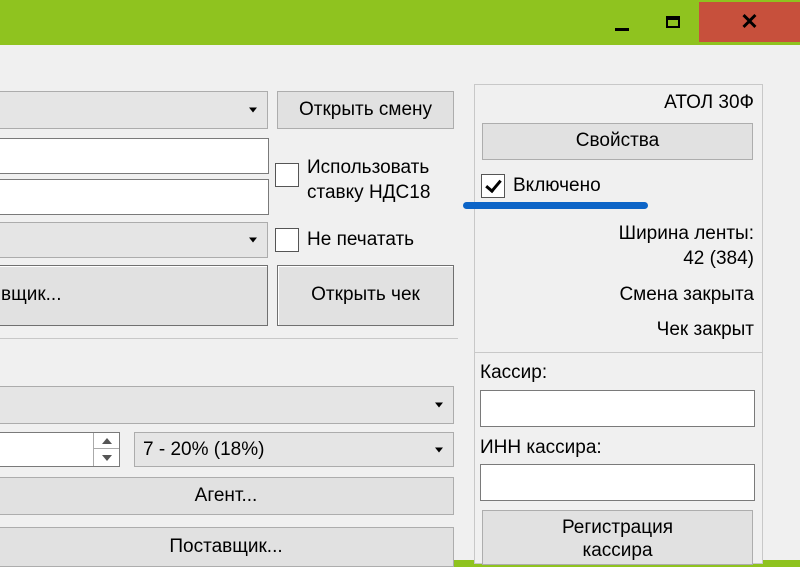 The image size is (800, 567). What do you see at coordinates (369, 192) in the screenshot?
I see `use-vat18-line2: ставку НДС18` at bounding box center [369, 192].